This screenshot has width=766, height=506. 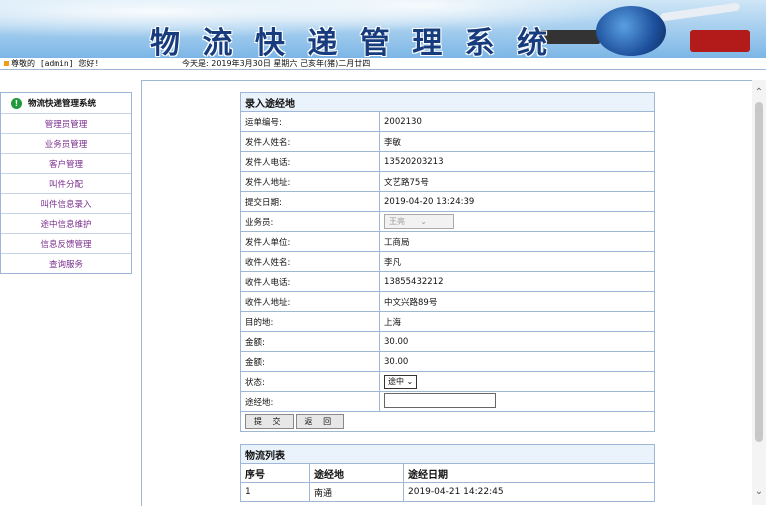 I want to click on field-label: 状态:, so click(x=310, y=381).